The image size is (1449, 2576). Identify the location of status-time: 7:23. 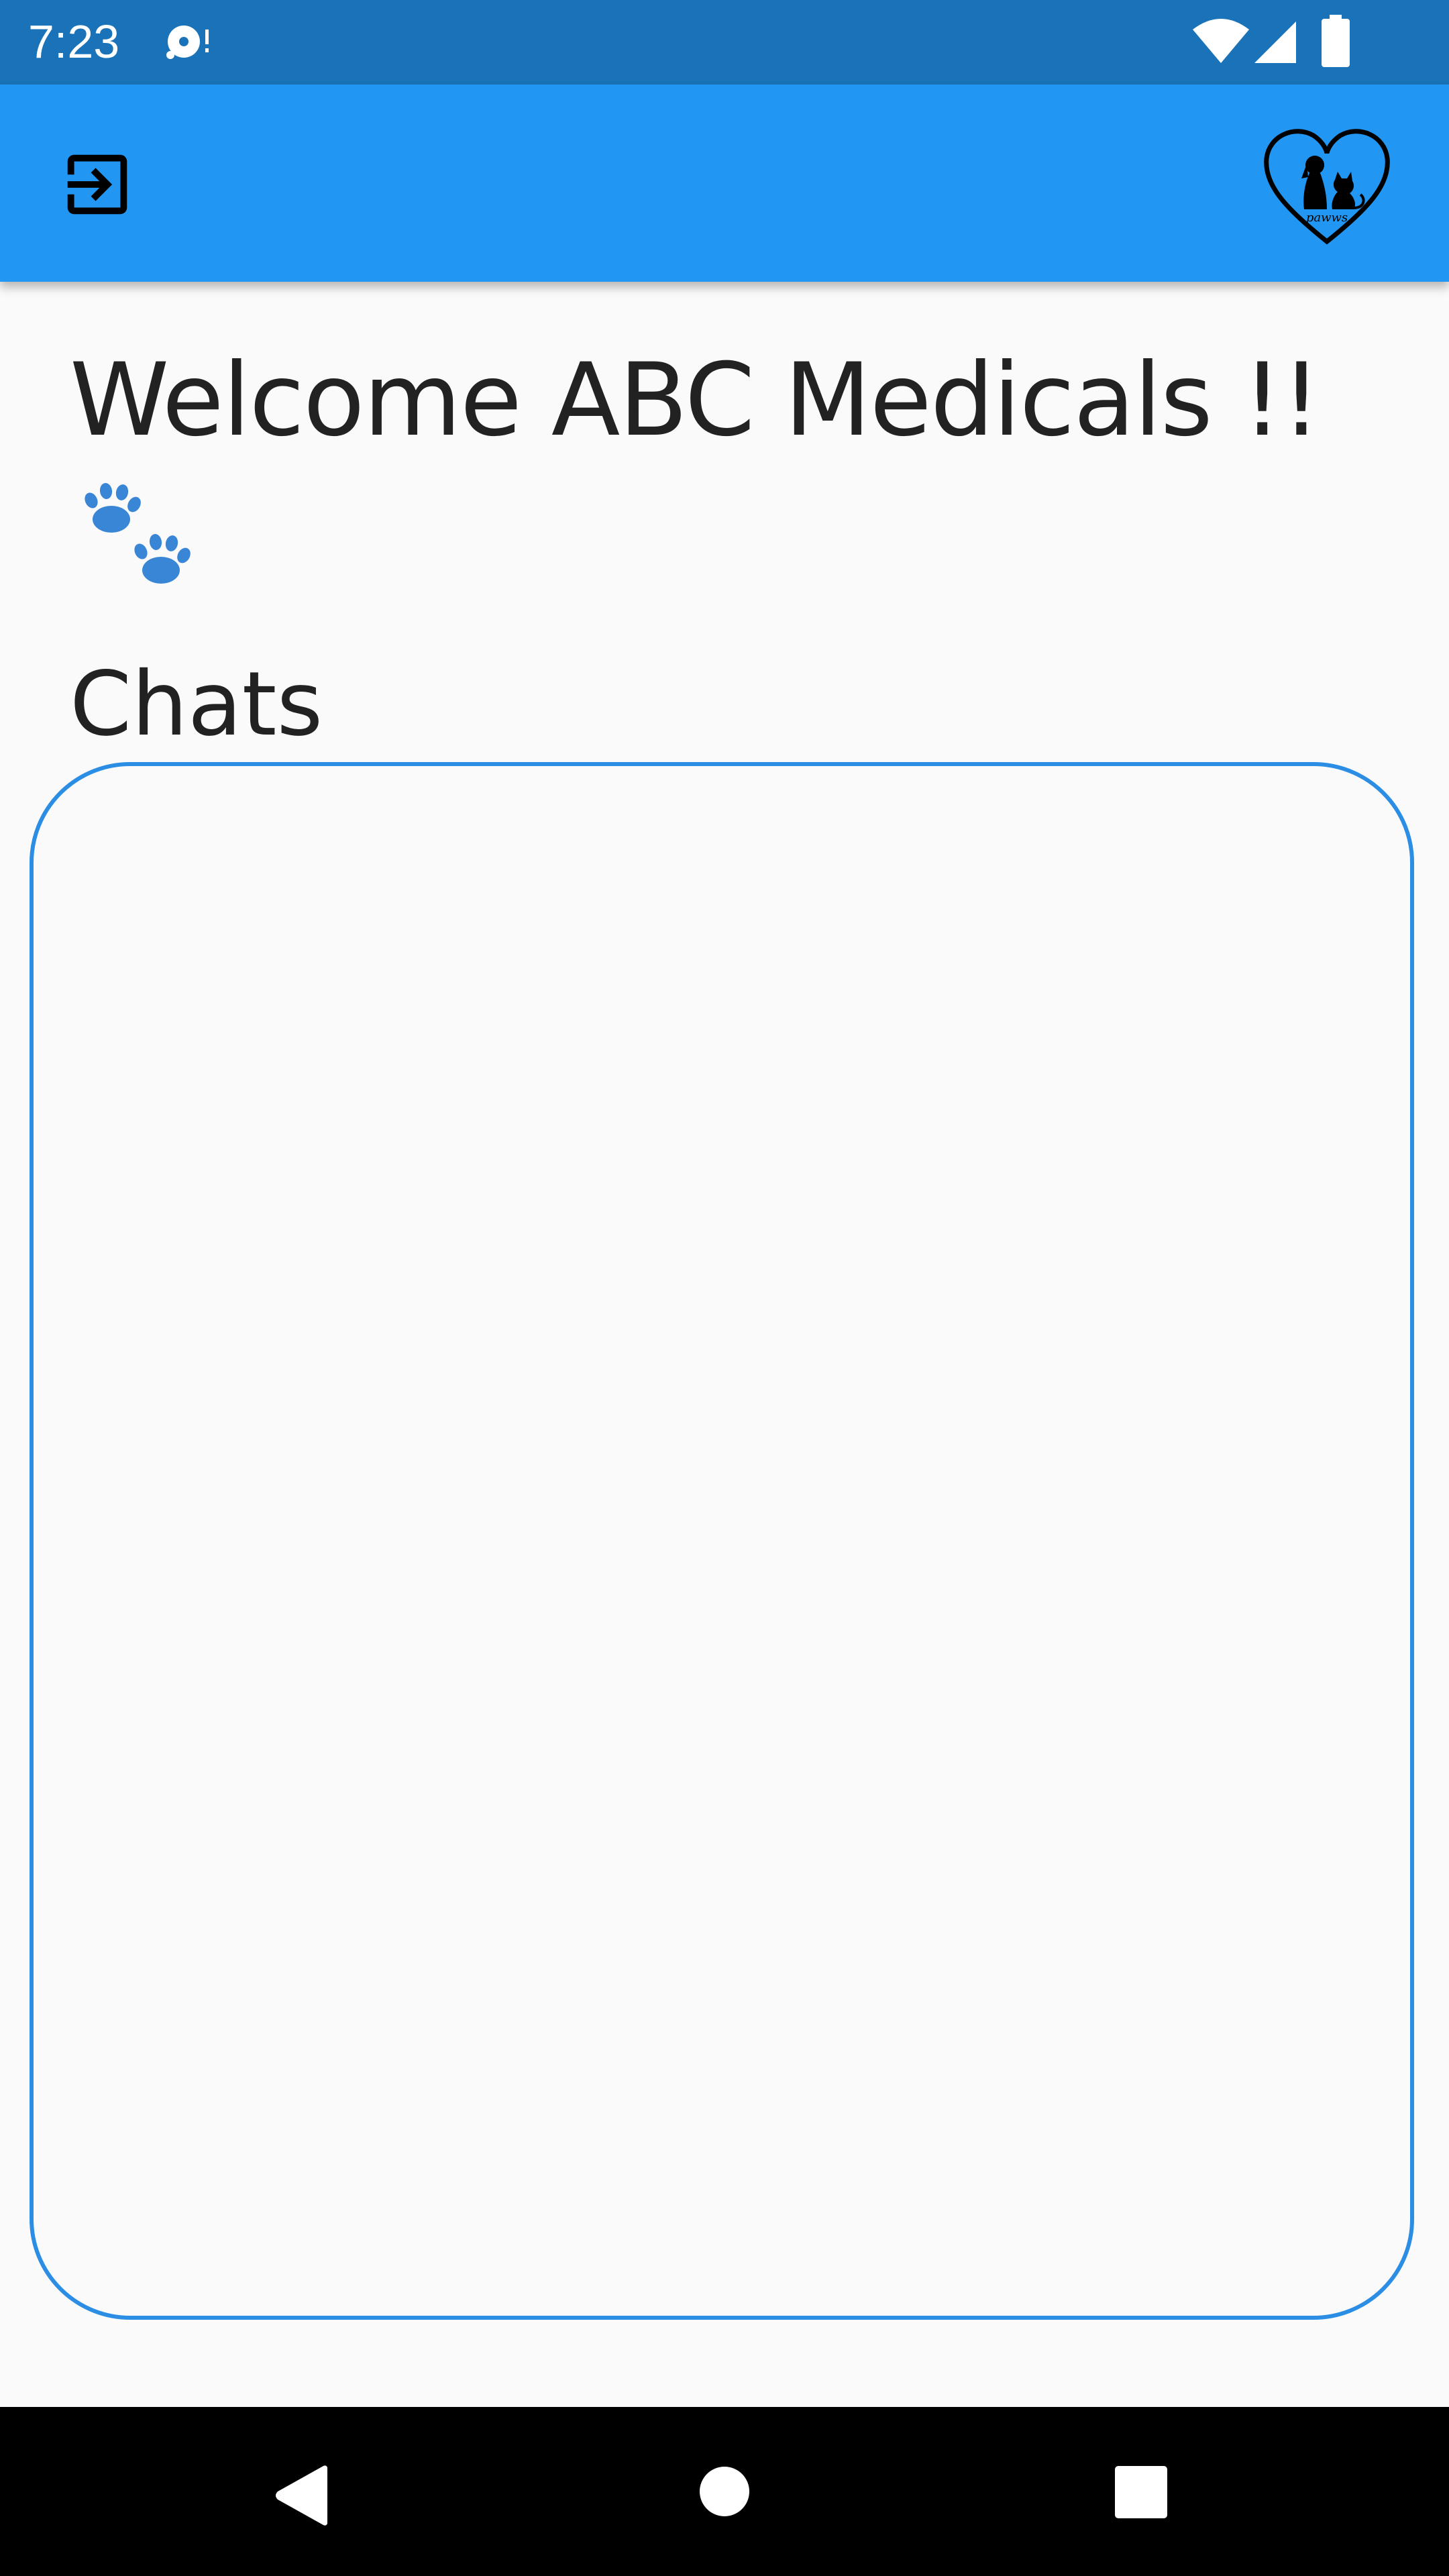
(74, 41).